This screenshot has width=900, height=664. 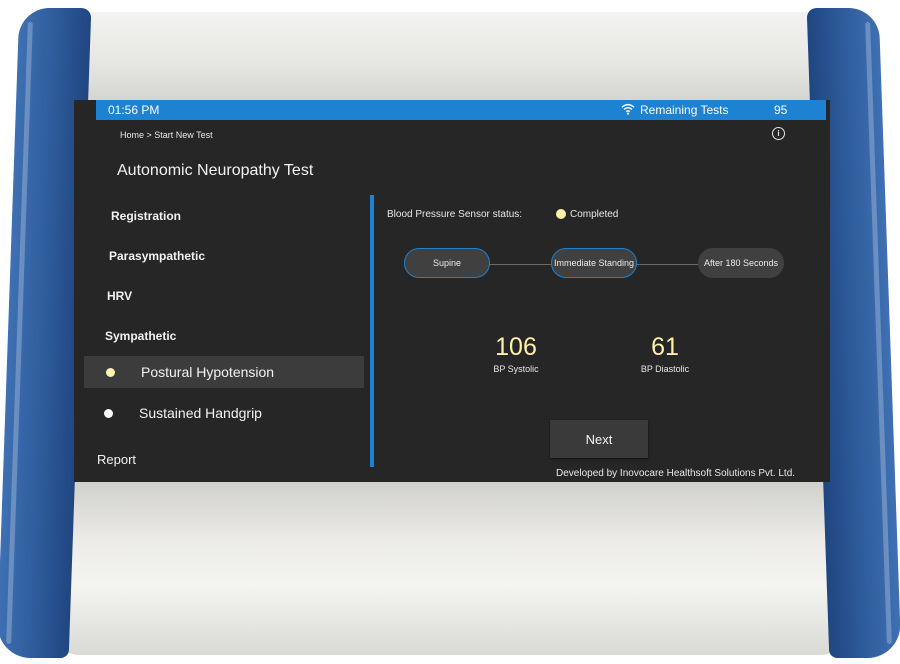 I want to click on reading-value: 61, so click(x=665, y=347).